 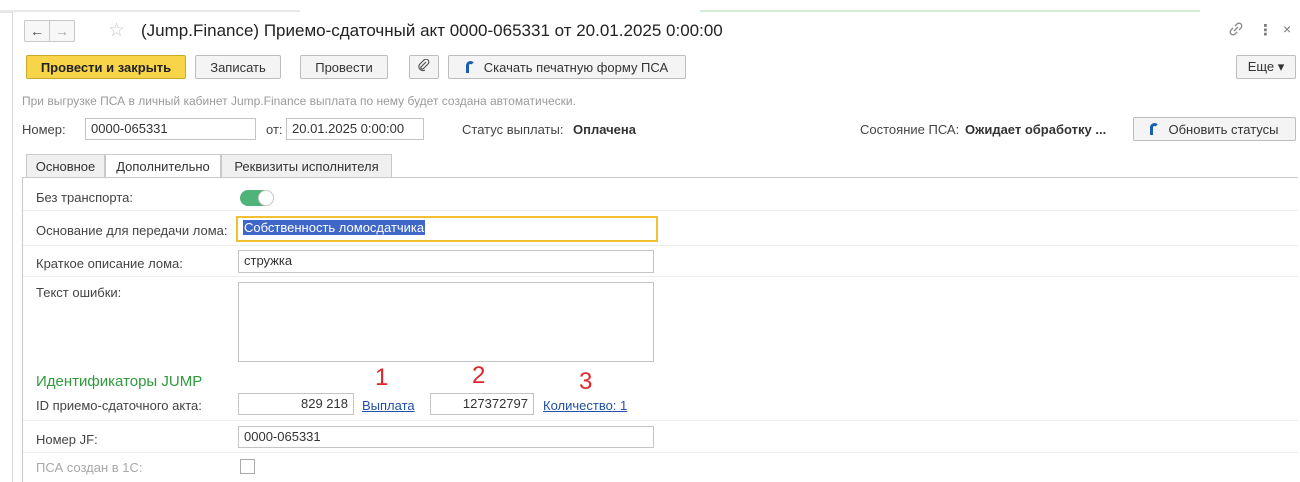 What do you see at coordinates (446, 322) in the screenshot?
I see `error-text-area` at bounding box center [446, 322].